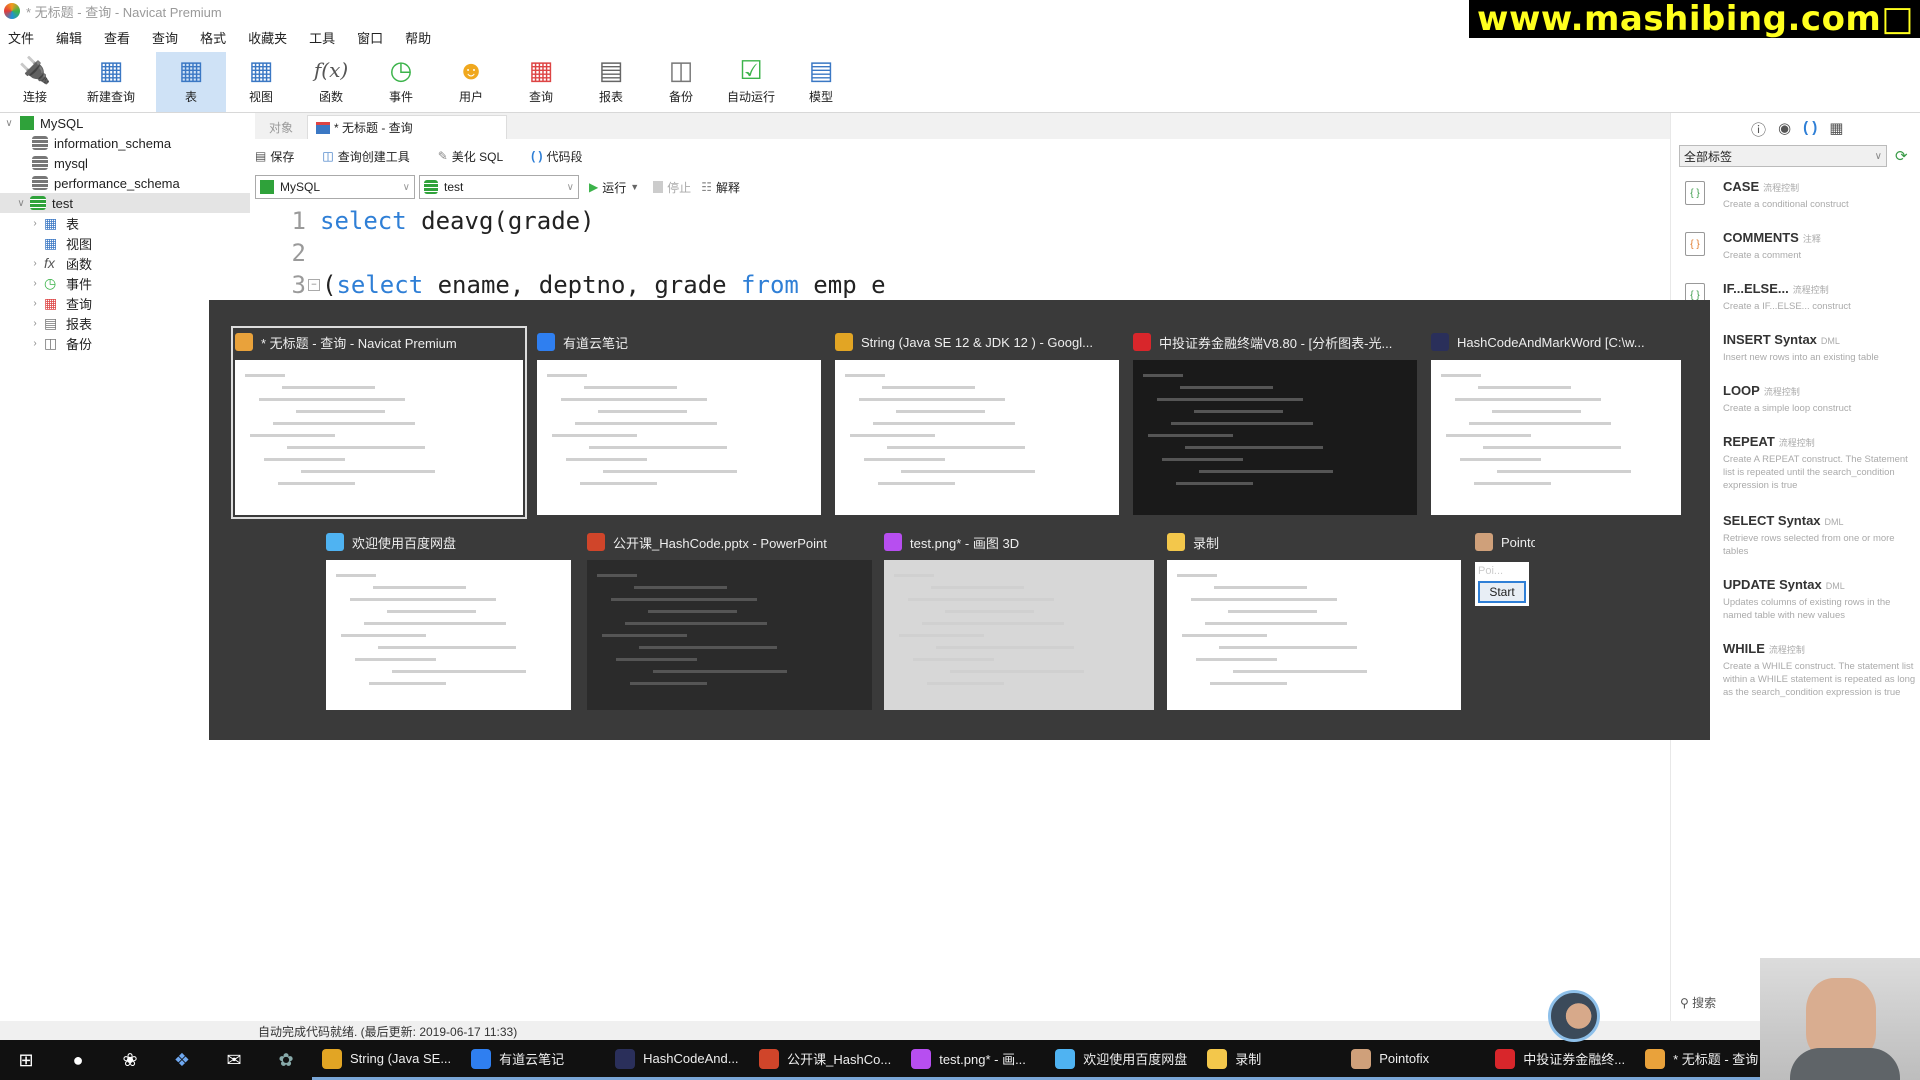  I want to click on switcher-window: PointofixPoi...Start, so click(1505, 568).